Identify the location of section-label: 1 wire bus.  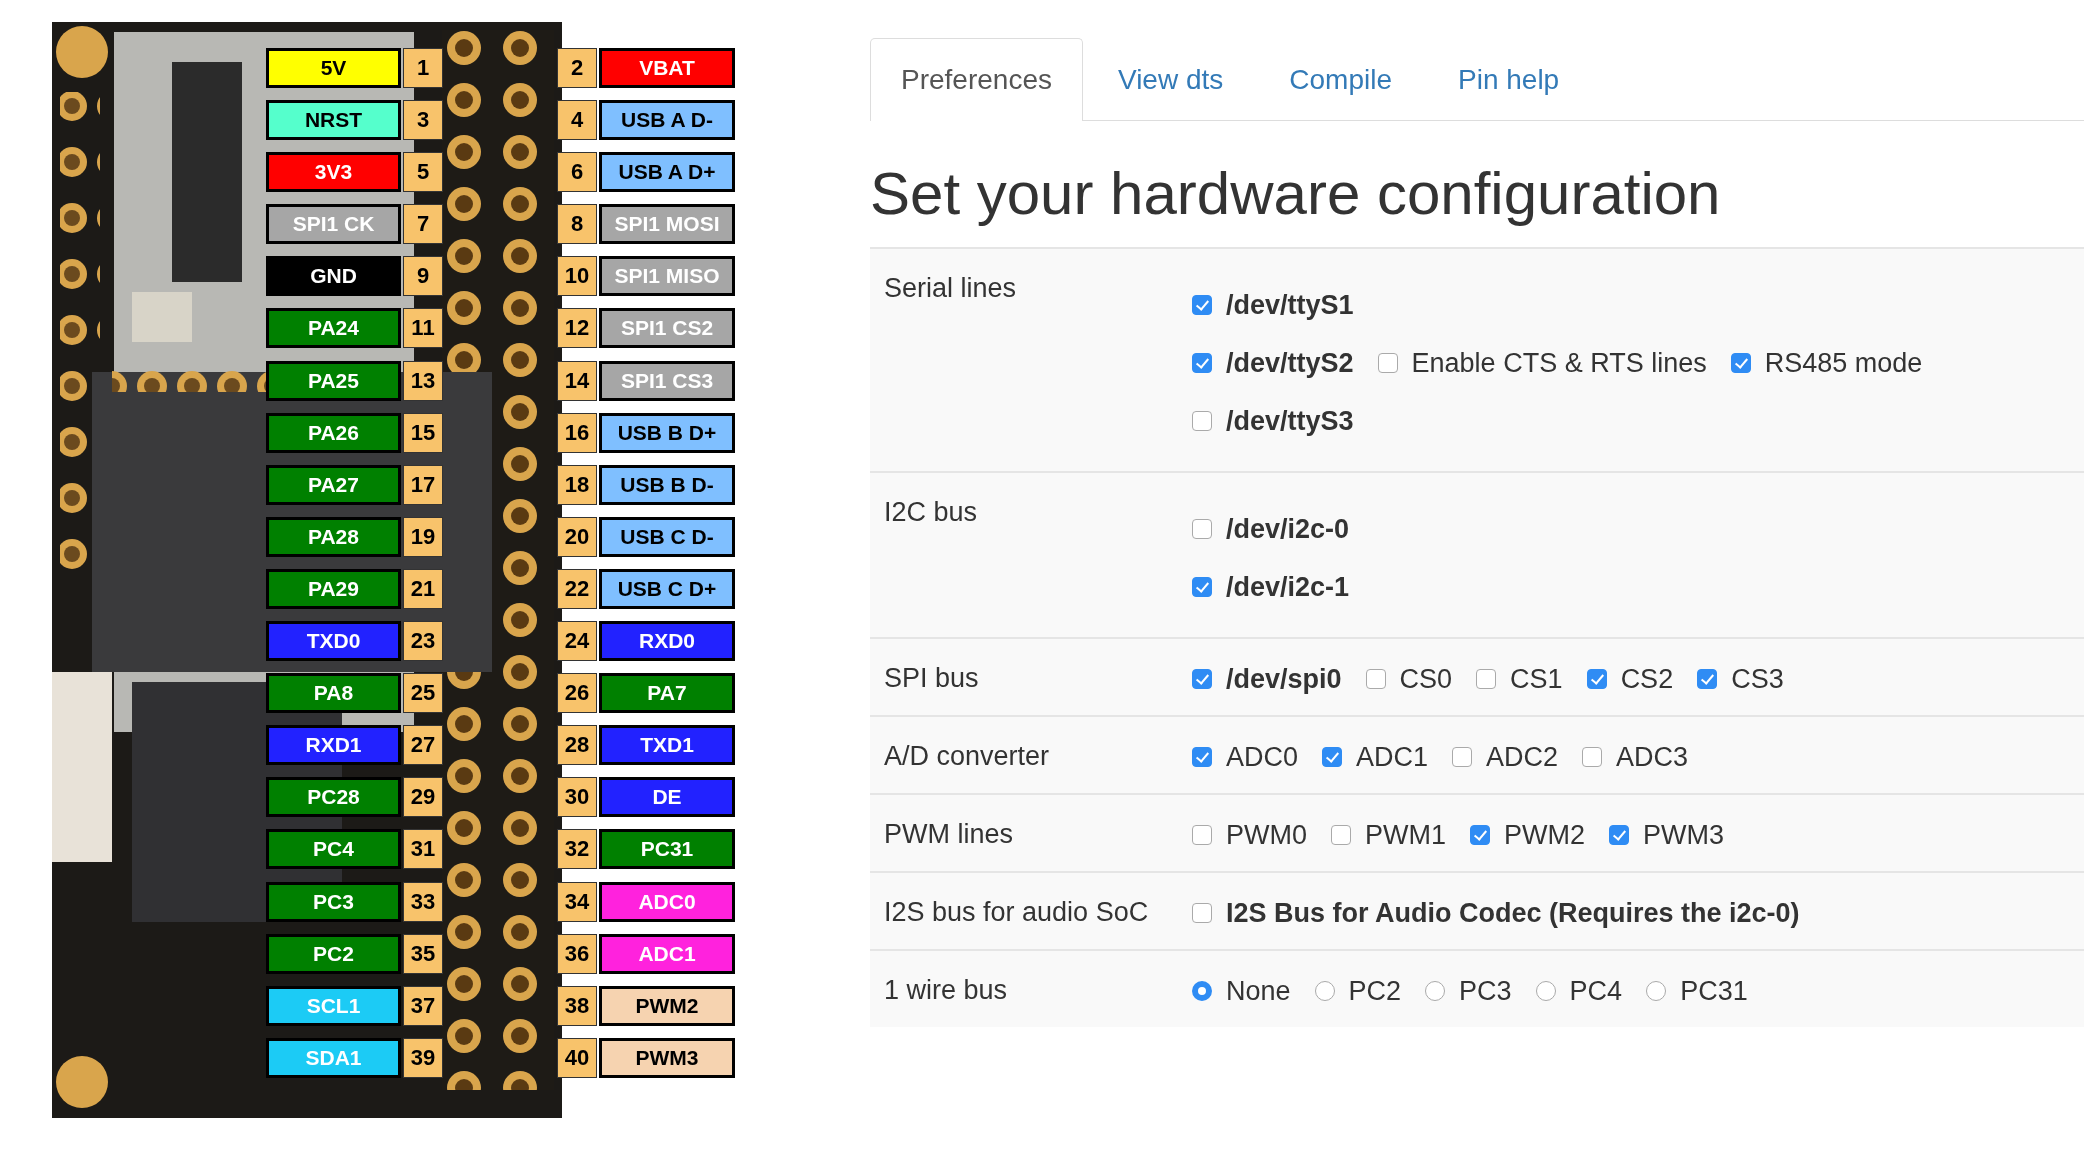
(946, 990).